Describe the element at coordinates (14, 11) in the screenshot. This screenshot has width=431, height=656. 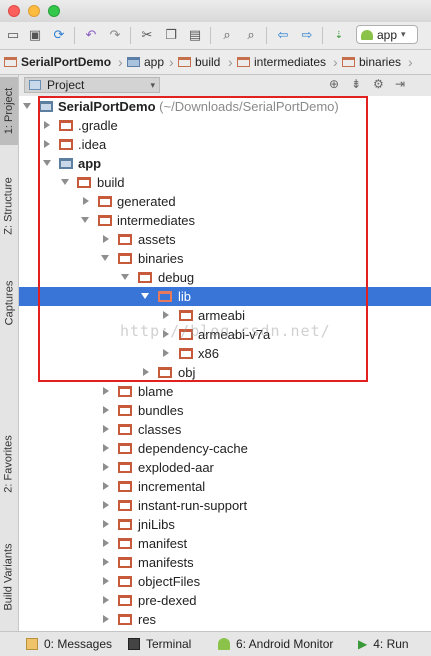
I see `close-window-button` at that location.